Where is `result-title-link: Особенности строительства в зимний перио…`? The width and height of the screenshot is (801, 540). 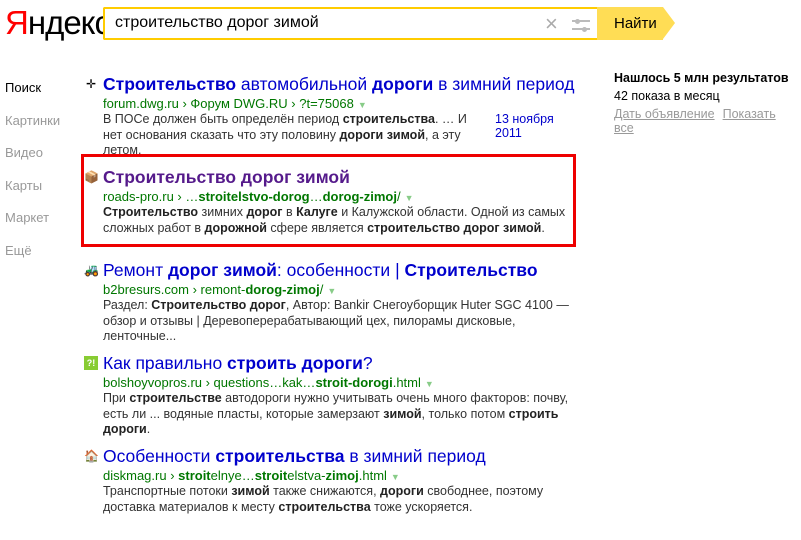
result-title-link: Особенности строительства в зимний перио… is located at coordinates (343, 456).